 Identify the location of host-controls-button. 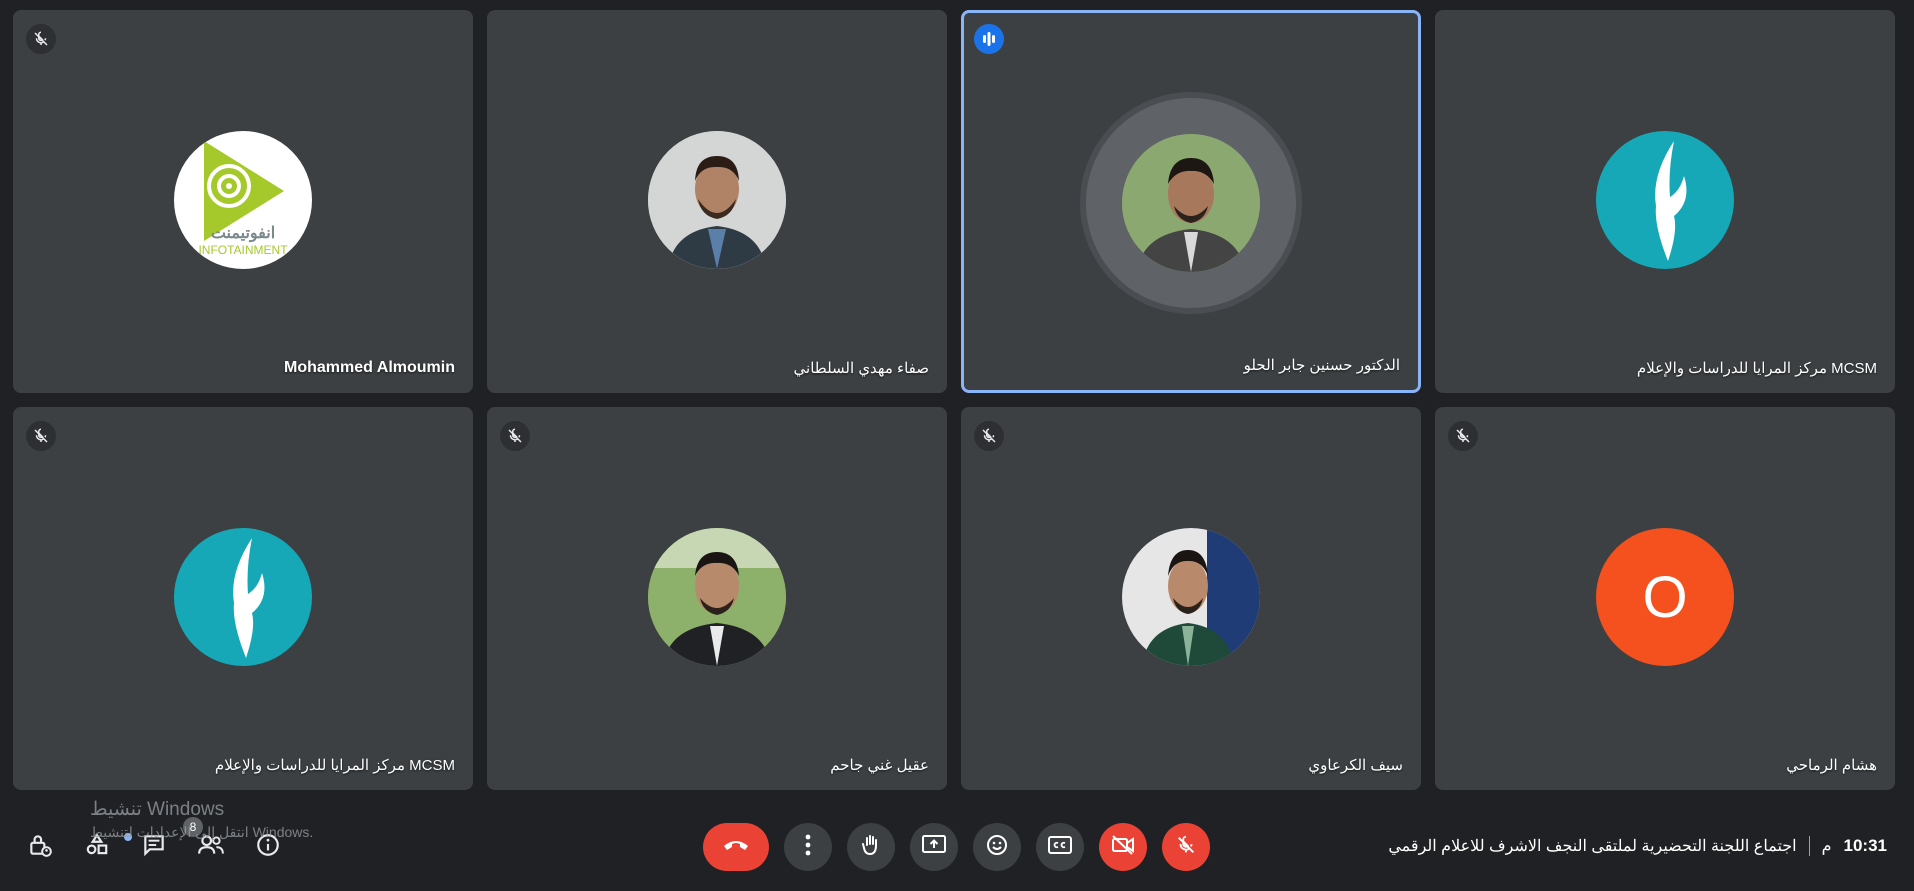
(40, 847).